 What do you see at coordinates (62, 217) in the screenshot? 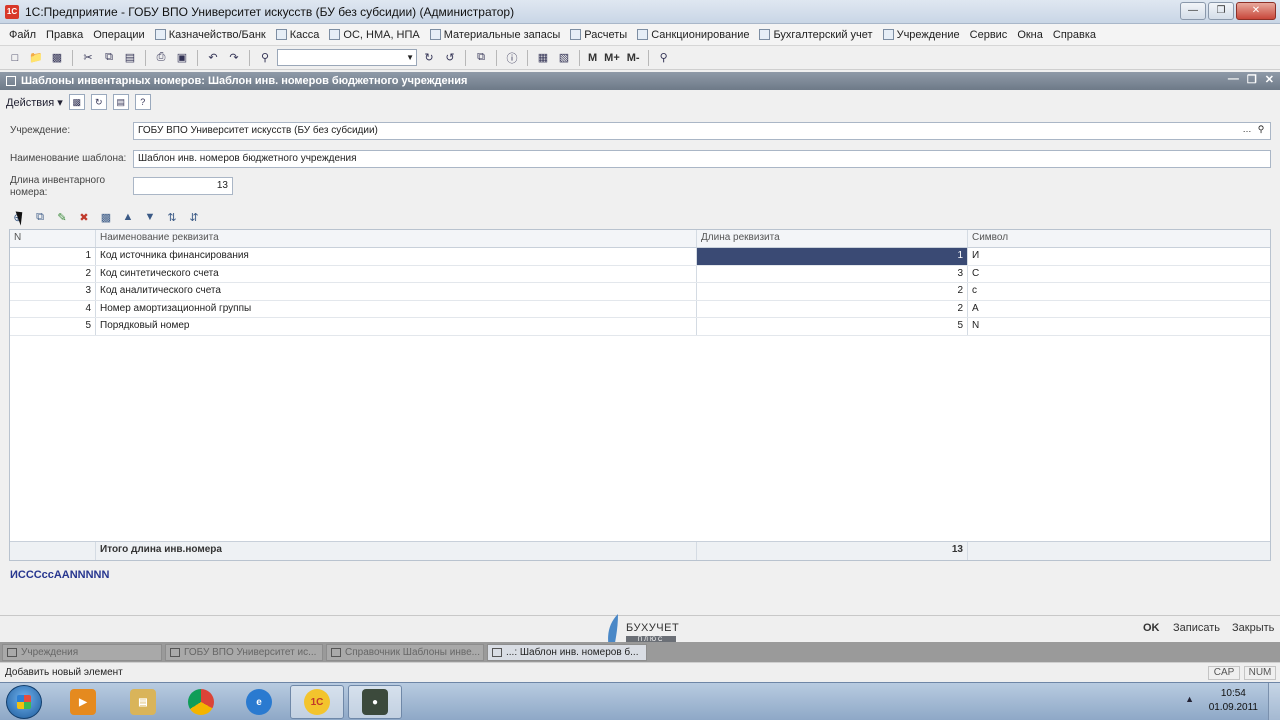
I see `edit-row-icon: ✎` at bounding box center [62, 217].